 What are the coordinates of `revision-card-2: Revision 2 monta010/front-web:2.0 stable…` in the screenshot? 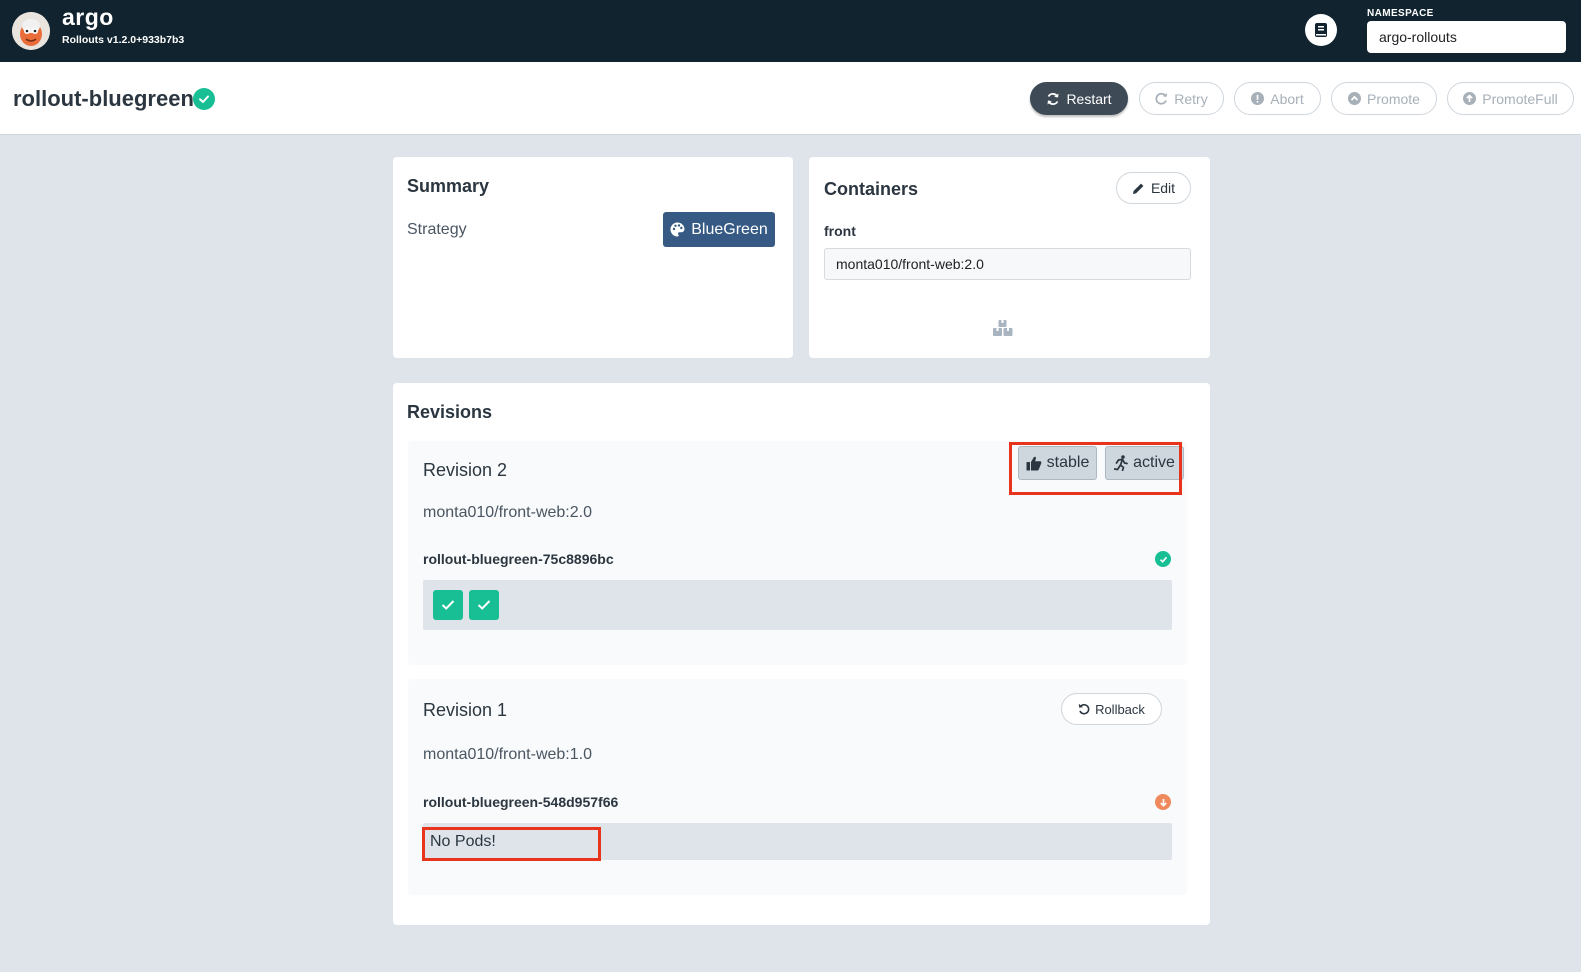 It's located at (797, 553).